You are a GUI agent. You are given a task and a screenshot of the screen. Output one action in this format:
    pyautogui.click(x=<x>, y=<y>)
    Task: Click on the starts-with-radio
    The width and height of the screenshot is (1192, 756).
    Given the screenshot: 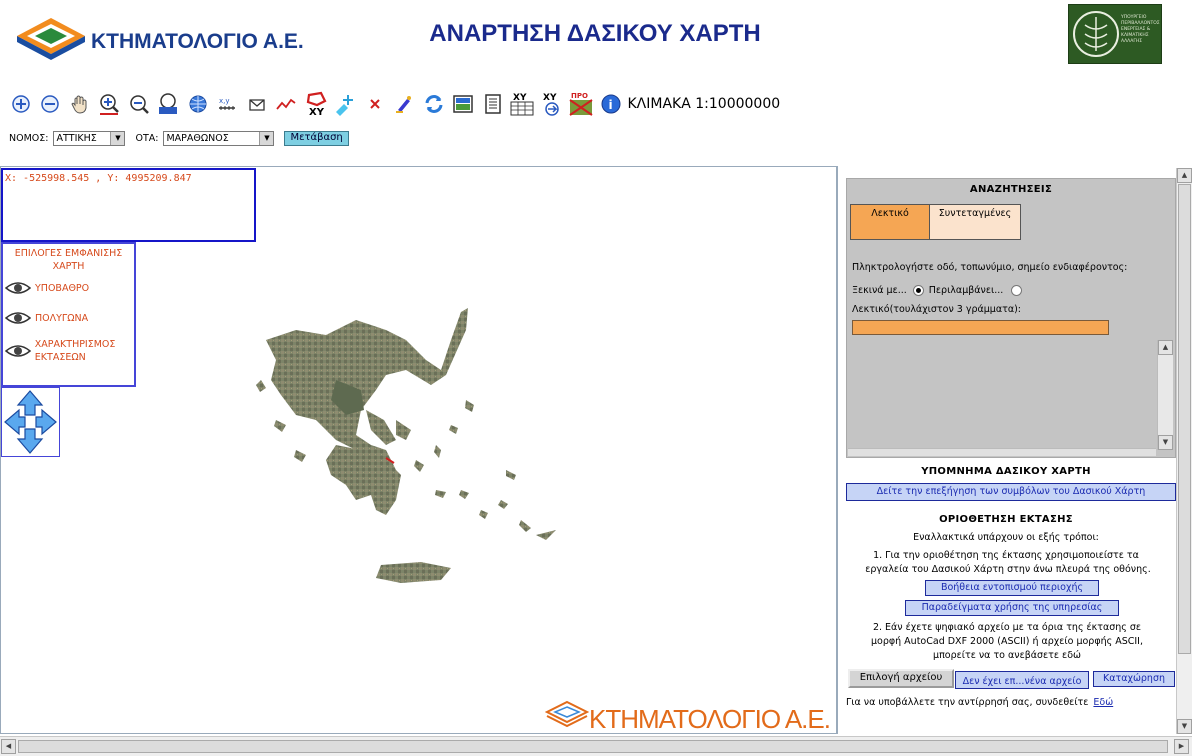 What is the action you would take?
    pyautogui.click(x=918, y=290)
    